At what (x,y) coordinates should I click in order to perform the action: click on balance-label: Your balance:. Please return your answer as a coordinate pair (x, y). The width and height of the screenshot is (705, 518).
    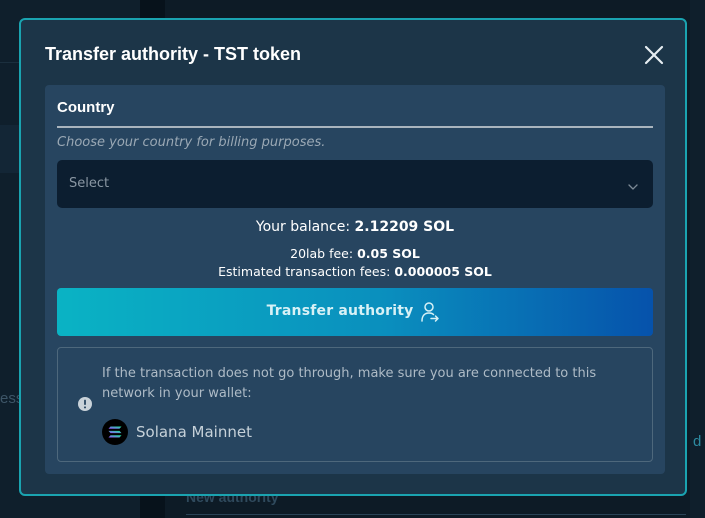
    Looking at the image, I should click on (303, 227).